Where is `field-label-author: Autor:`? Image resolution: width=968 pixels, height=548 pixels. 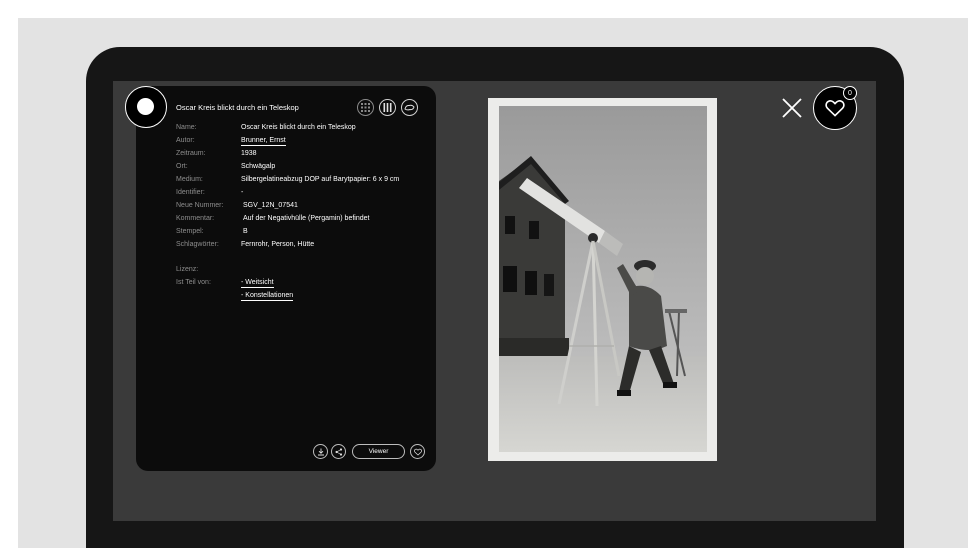 field-label-author: Autor: is located at coordinates (185, 140).